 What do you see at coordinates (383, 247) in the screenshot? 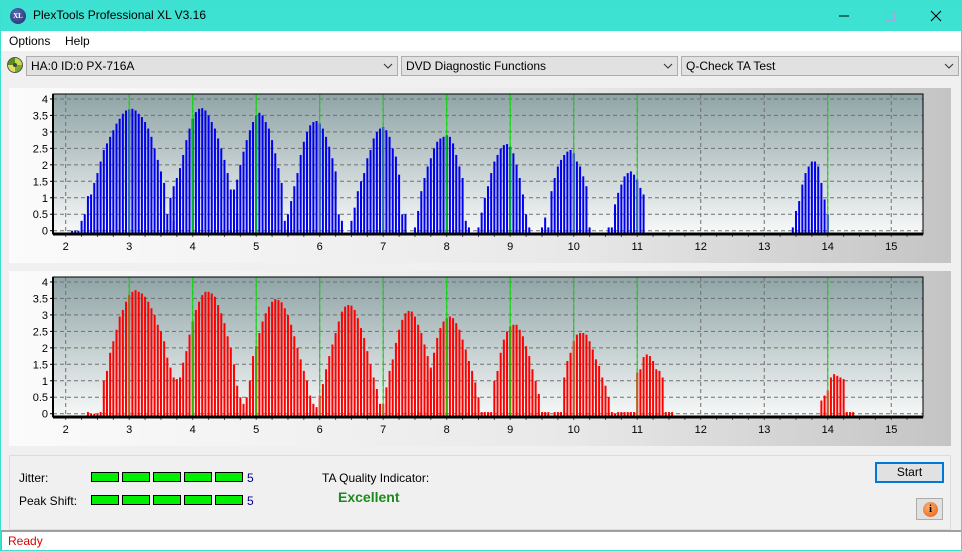
I see `x-tick-label: 7` at bounding box center [383, 247].